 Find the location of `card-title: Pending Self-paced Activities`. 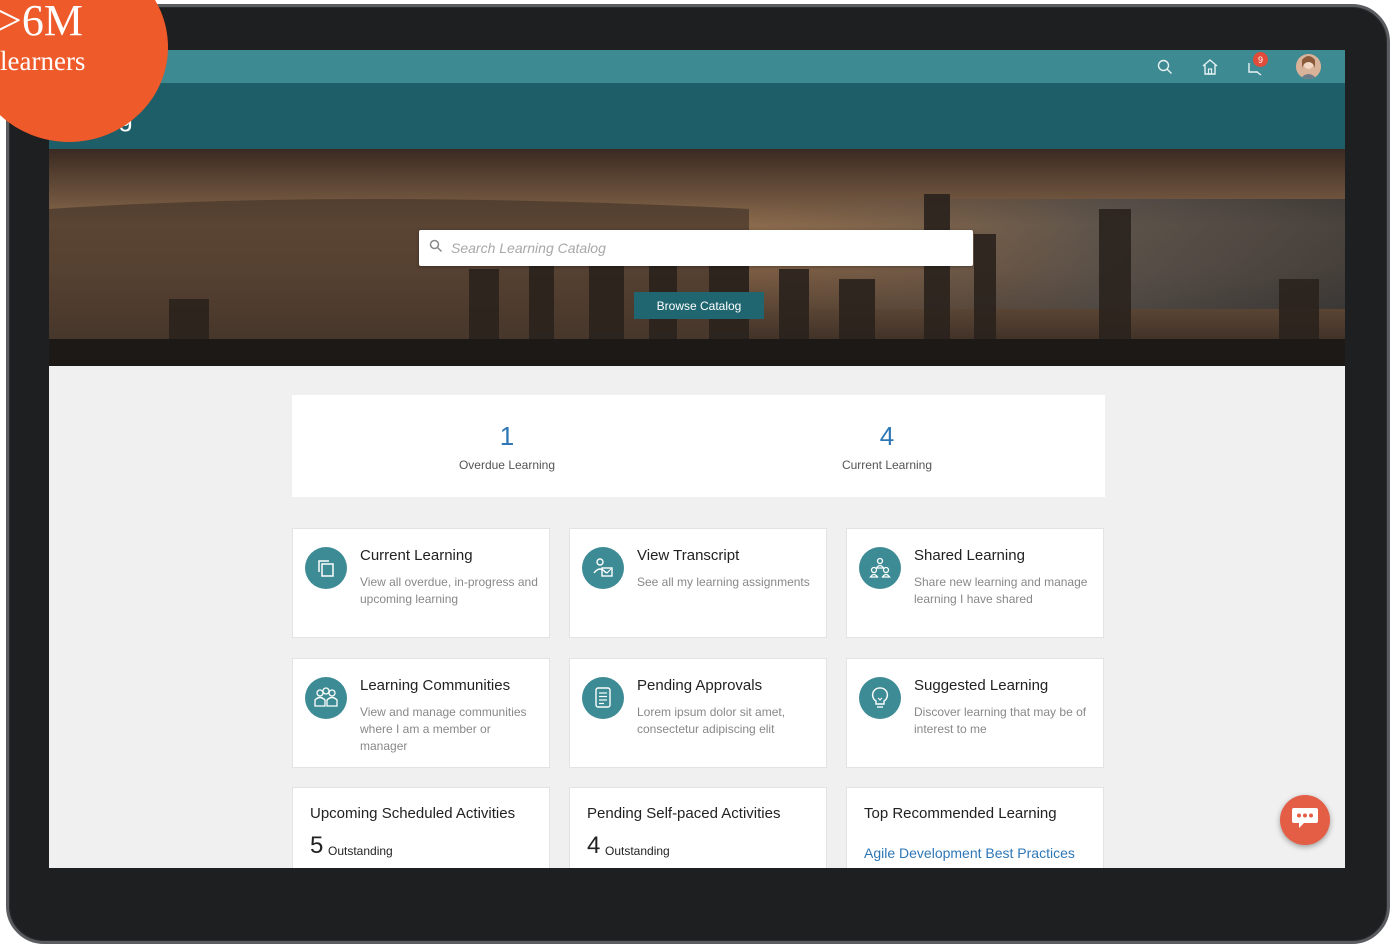

card-title: Pending Self-paced Activities is located at coordinates (684, 813).